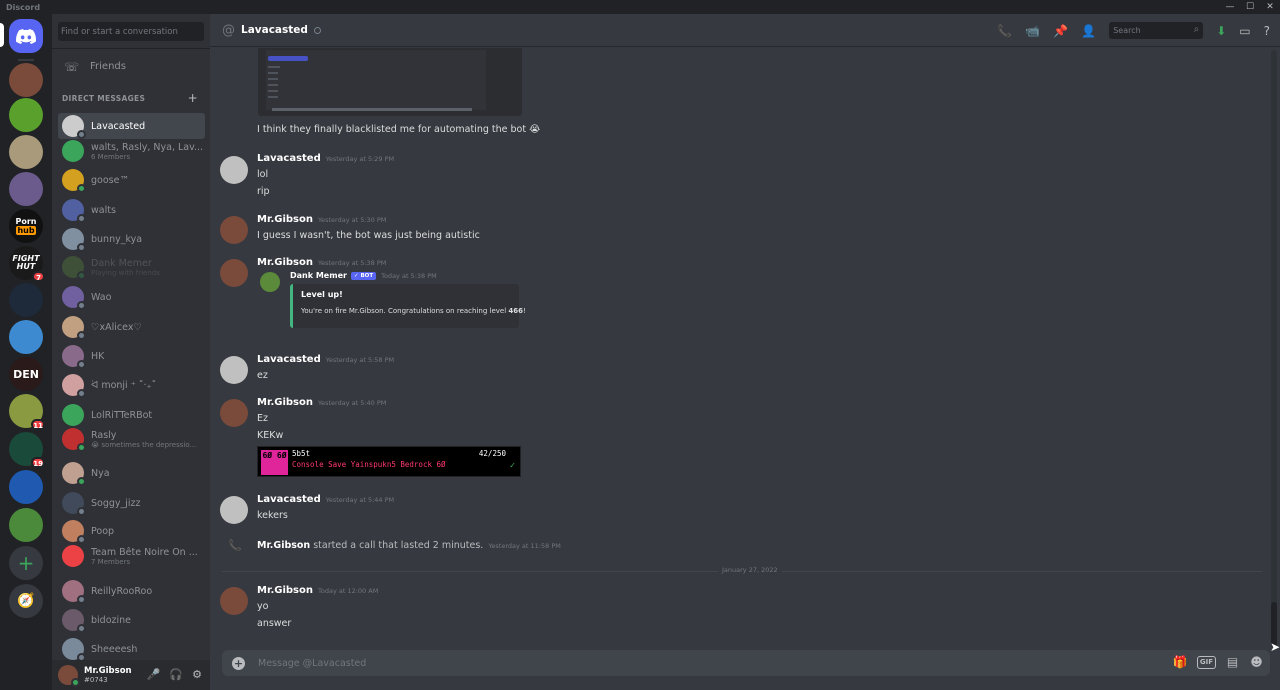 This screenshot has width=1280, height=690. Describe the element at coordinates (640, 7) in the screenshot. I see `window-titlebar: Discord — ☐ ✕` at that location.